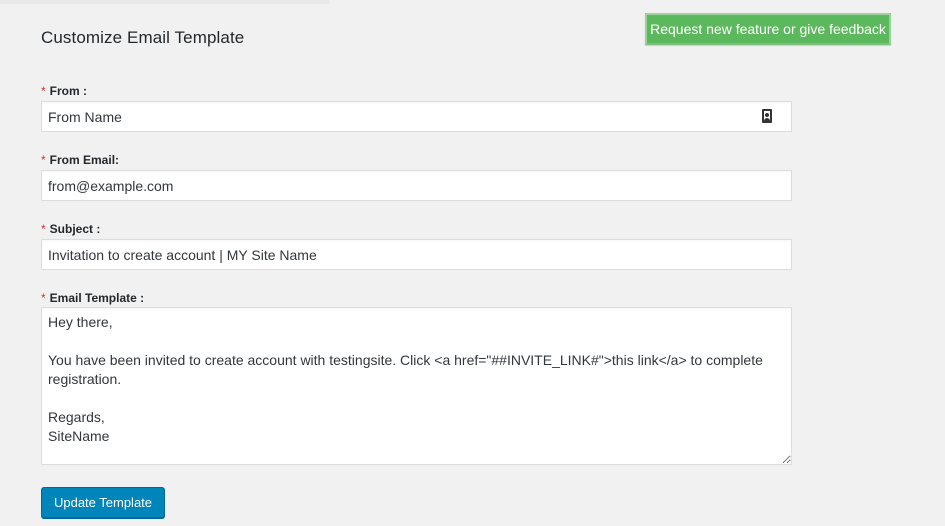 The height and width of the screenshot is (526, 945). I want to click on from-email-input, so click(416, 185).